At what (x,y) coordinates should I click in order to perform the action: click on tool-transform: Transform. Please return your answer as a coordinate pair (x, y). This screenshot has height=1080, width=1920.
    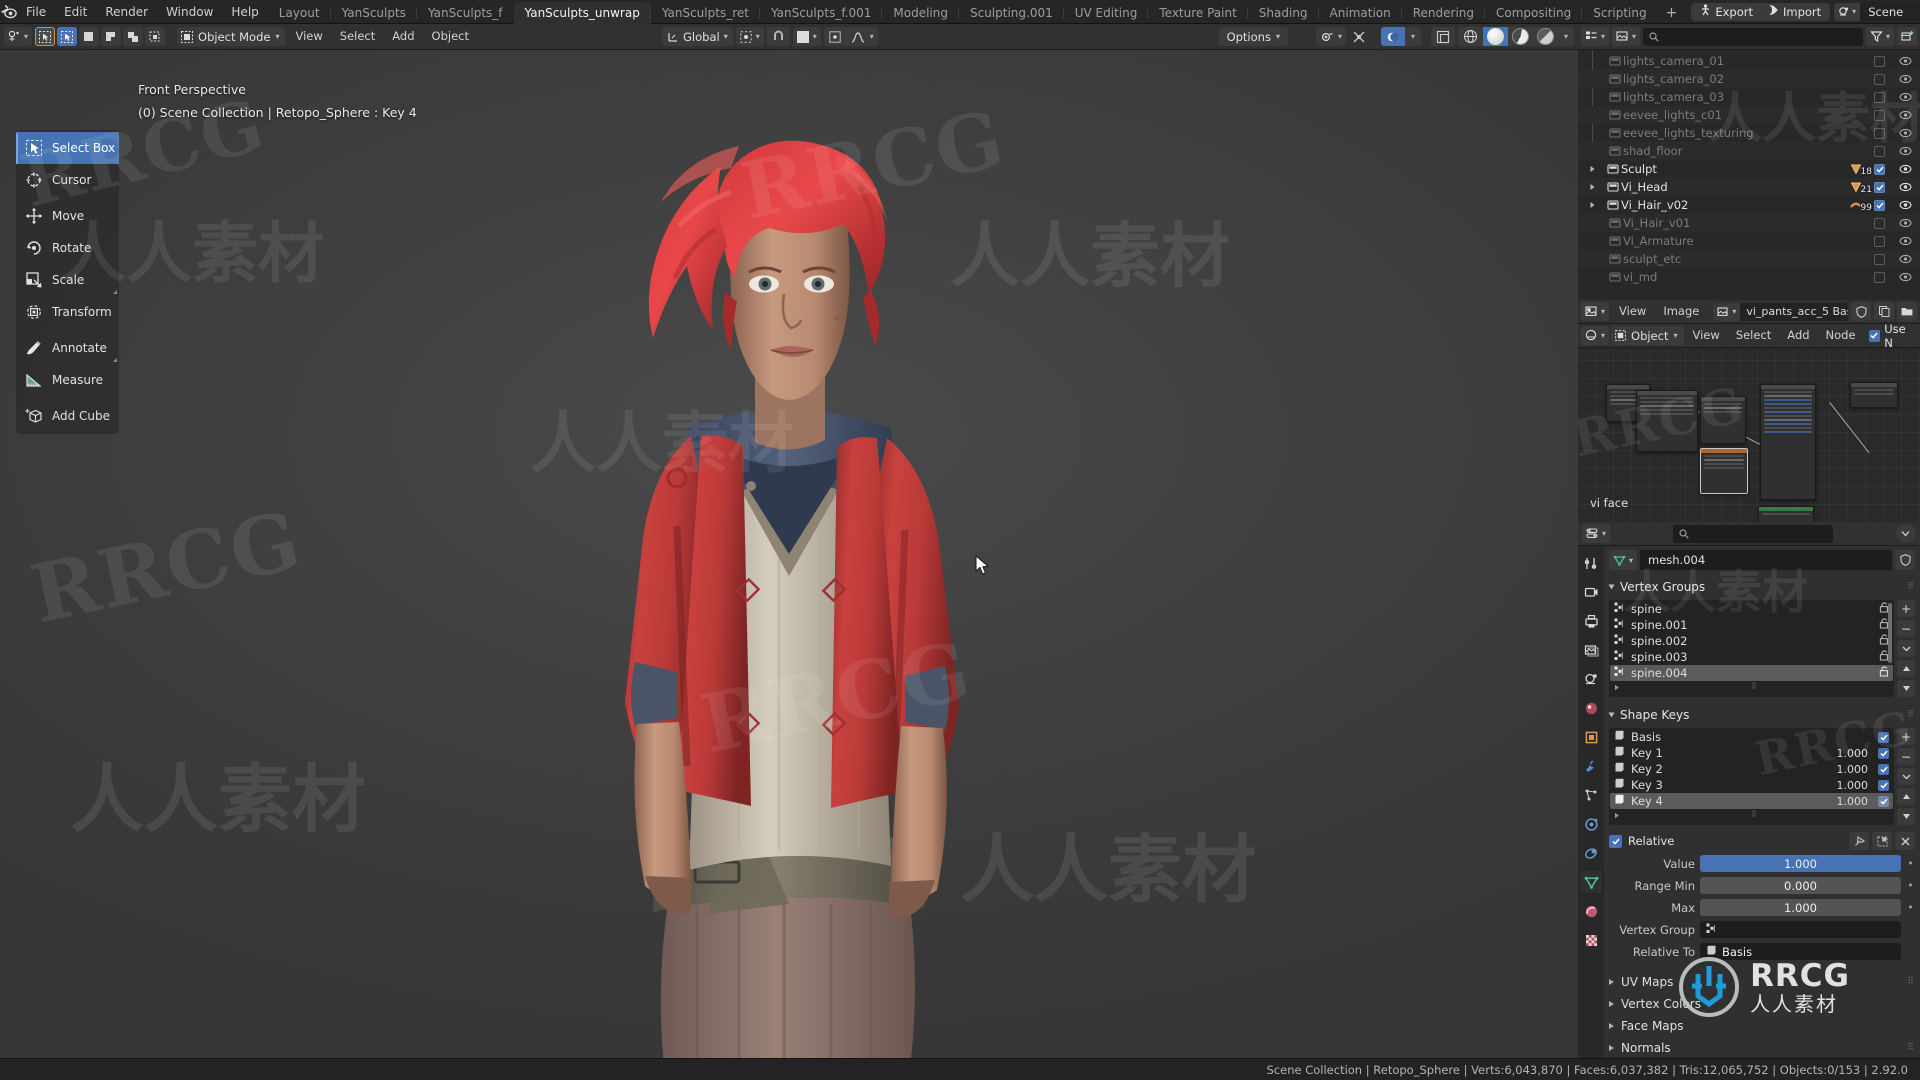
    Looking at the image, I should click on (67, 312).